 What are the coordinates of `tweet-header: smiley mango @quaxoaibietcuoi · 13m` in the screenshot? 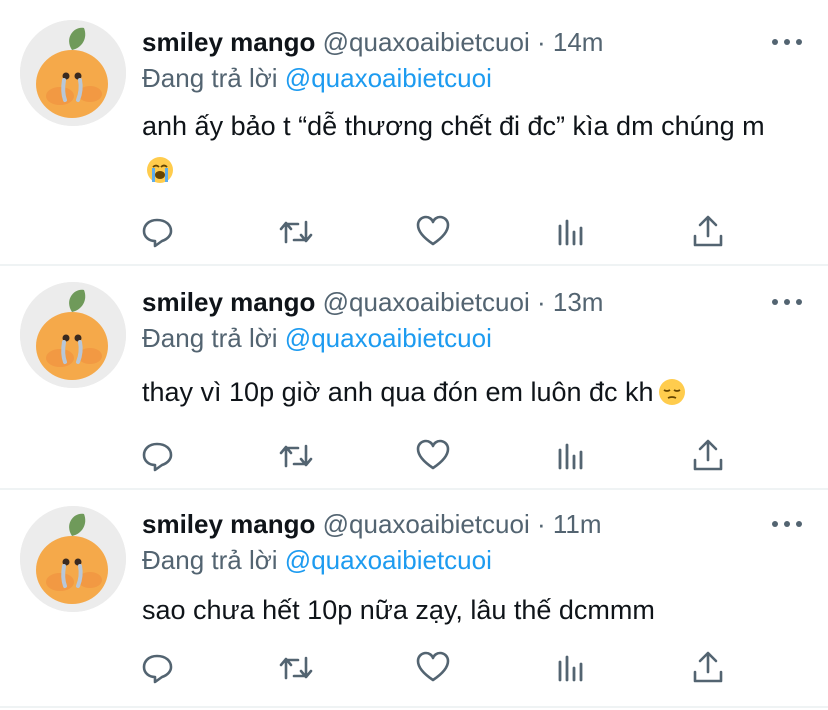 It's located at (372, 302).